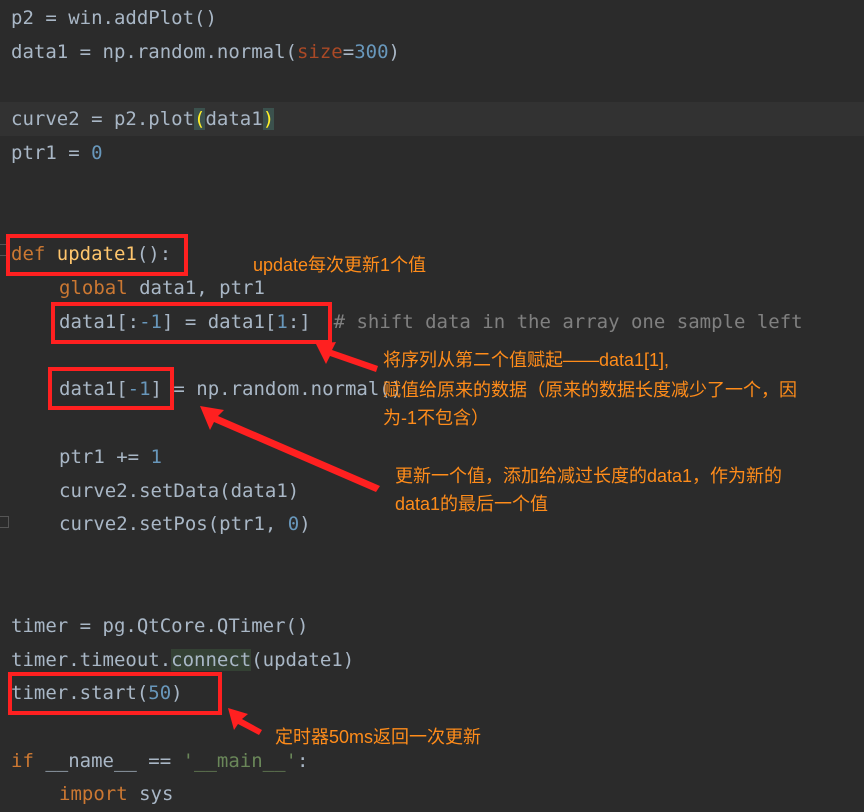 The width and height of the screenshot is (864, 812). Describe the element at coordinates (378, 737) in the screenshot. I see `annotation-timer: 定时器50ms返回一次更新` at that location.